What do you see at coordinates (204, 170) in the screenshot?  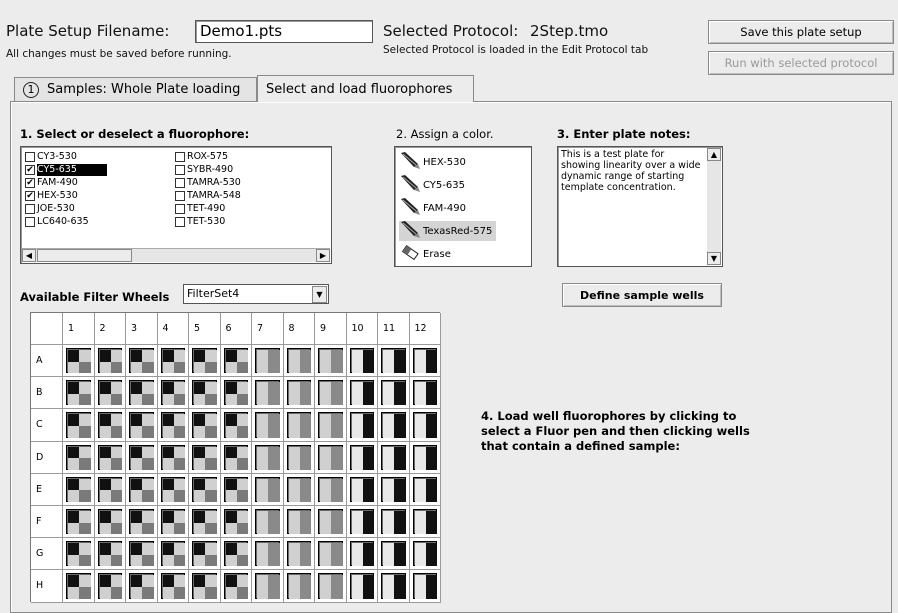 I see `fluorophore-item: SYBR-490` at bounding box center [204, 170].